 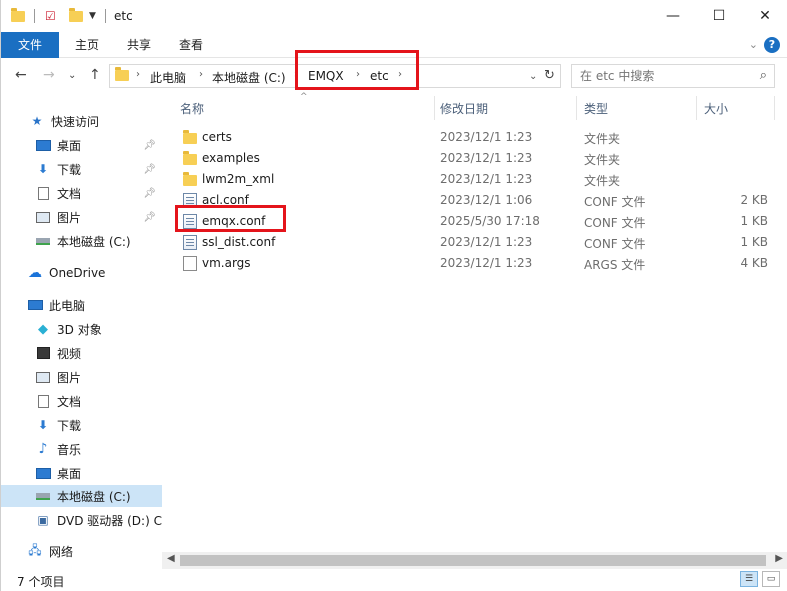 I want to click on nav-item-downloads: ⬇ 下载 📌︎, so click(x=81, y=169).